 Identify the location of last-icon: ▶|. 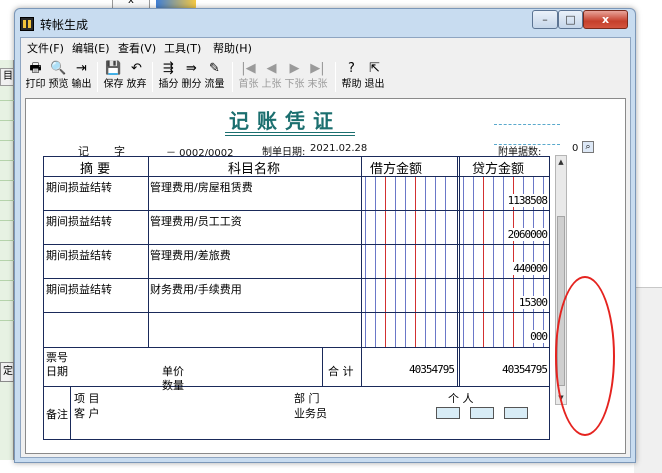
(317, 68).